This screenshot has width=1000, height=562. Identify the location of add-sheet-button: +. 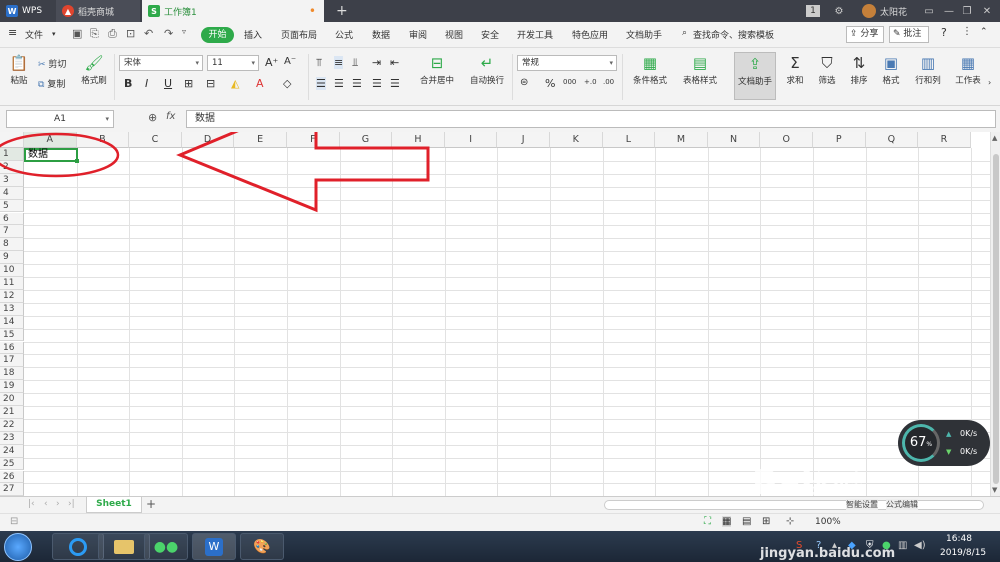
(151, 504).